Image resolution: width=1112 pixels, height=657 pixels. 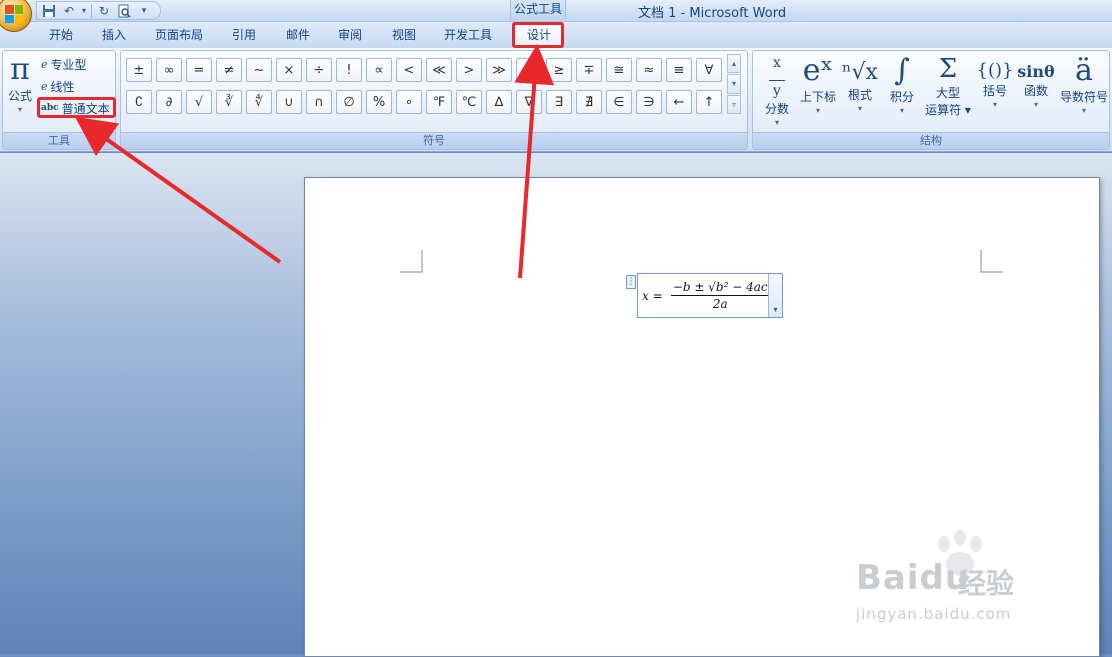 What do you see at coordinates (529, 102) in the screenshot?
I see `symbol-button: ∇` at bounding box center [529, 102].